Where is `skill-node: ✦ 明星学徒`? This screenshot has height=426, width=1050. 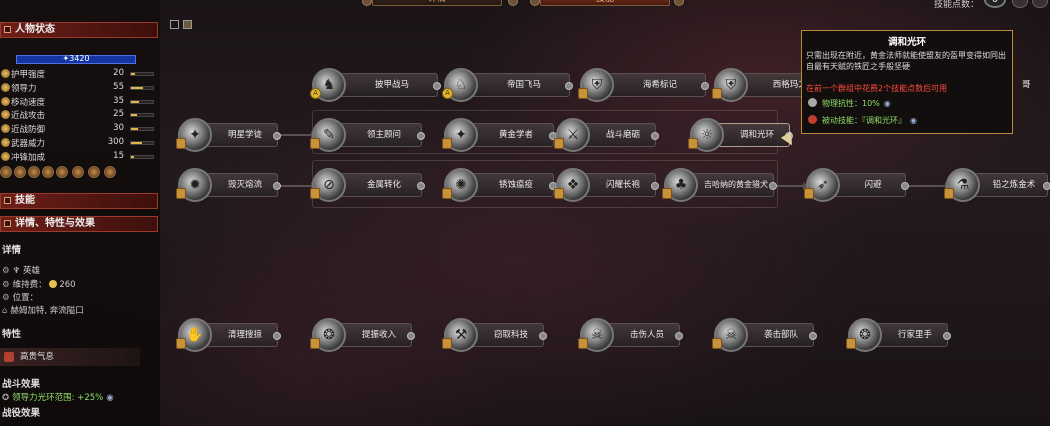
skill-node: ✦ 明星学徒 is located at coordinates (228, 135).